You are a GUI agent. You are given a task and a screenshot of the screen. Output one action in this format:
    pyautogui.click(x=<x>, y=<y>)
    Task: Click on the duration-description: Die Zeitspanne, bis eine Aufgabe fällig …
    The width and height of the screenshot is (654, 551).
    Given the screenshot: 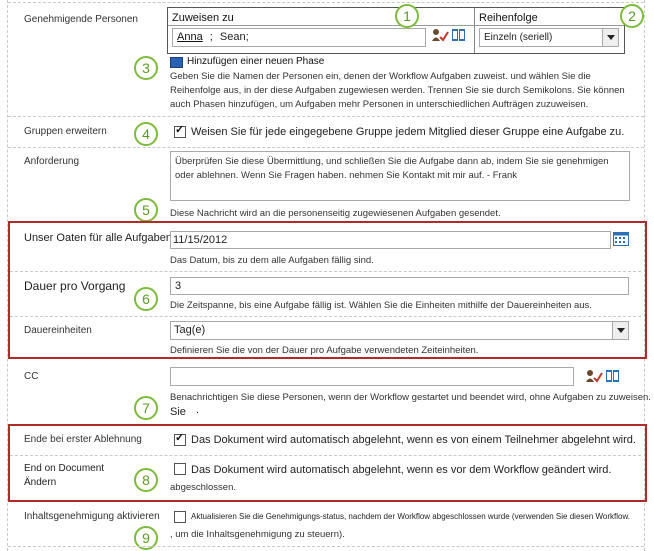 What is the action you would take?
    pyautogui.click(x=381, y=305)
    